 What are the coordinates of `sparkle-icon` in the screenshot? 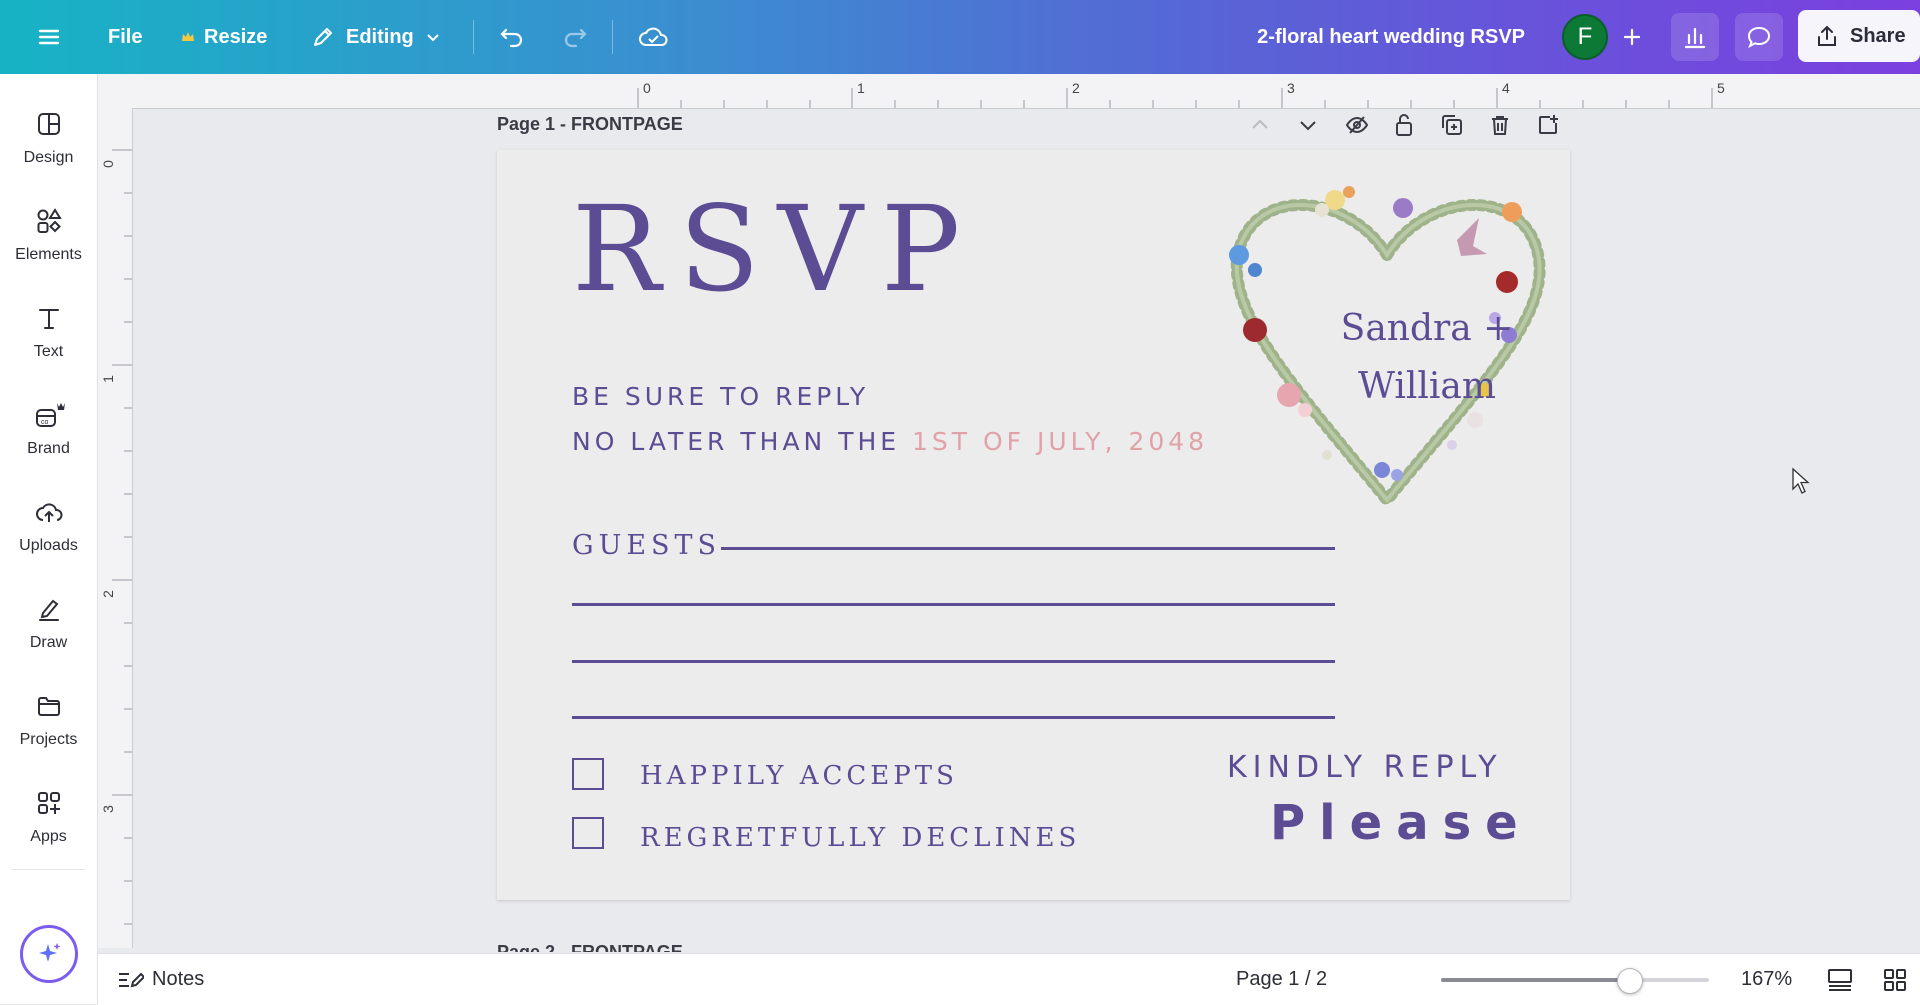 It's located at (50, 952).